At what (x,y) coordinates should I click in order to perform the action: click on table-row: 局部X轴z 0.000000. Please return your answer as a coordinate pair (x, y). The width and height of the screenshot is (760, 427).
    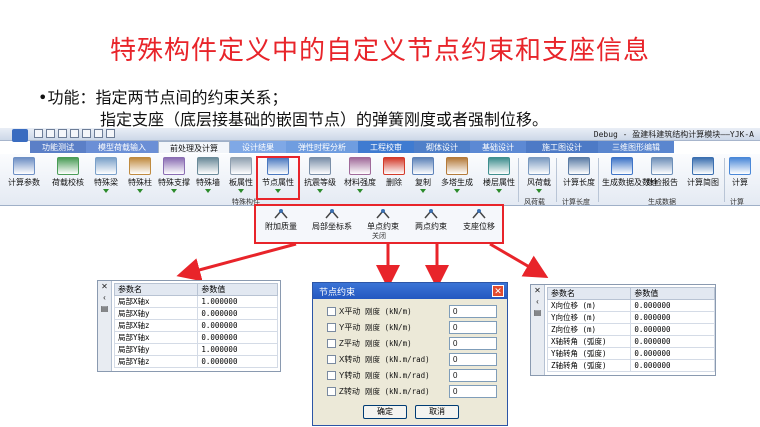
    Looking at the image, I should click on (195, 325).